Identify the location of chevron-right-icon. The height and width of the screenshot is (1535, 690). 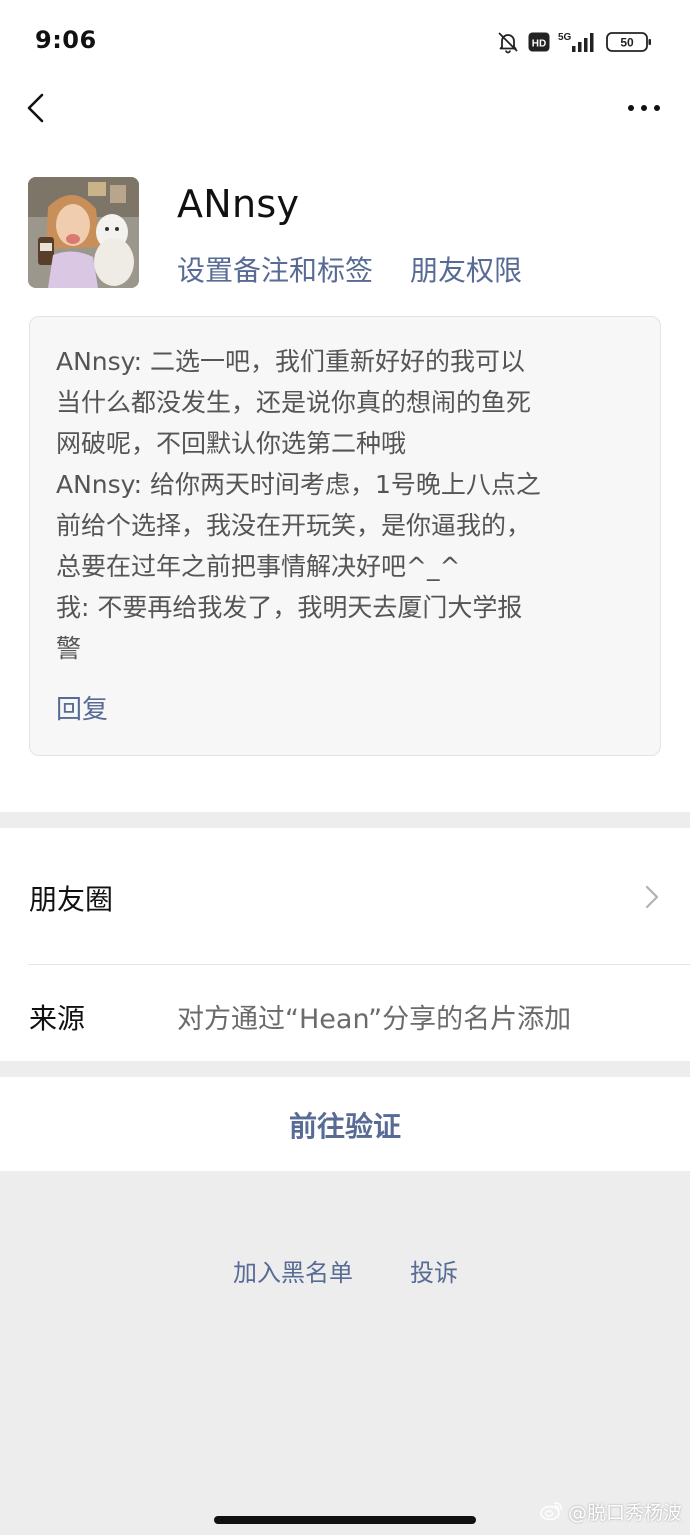
(652, 897).